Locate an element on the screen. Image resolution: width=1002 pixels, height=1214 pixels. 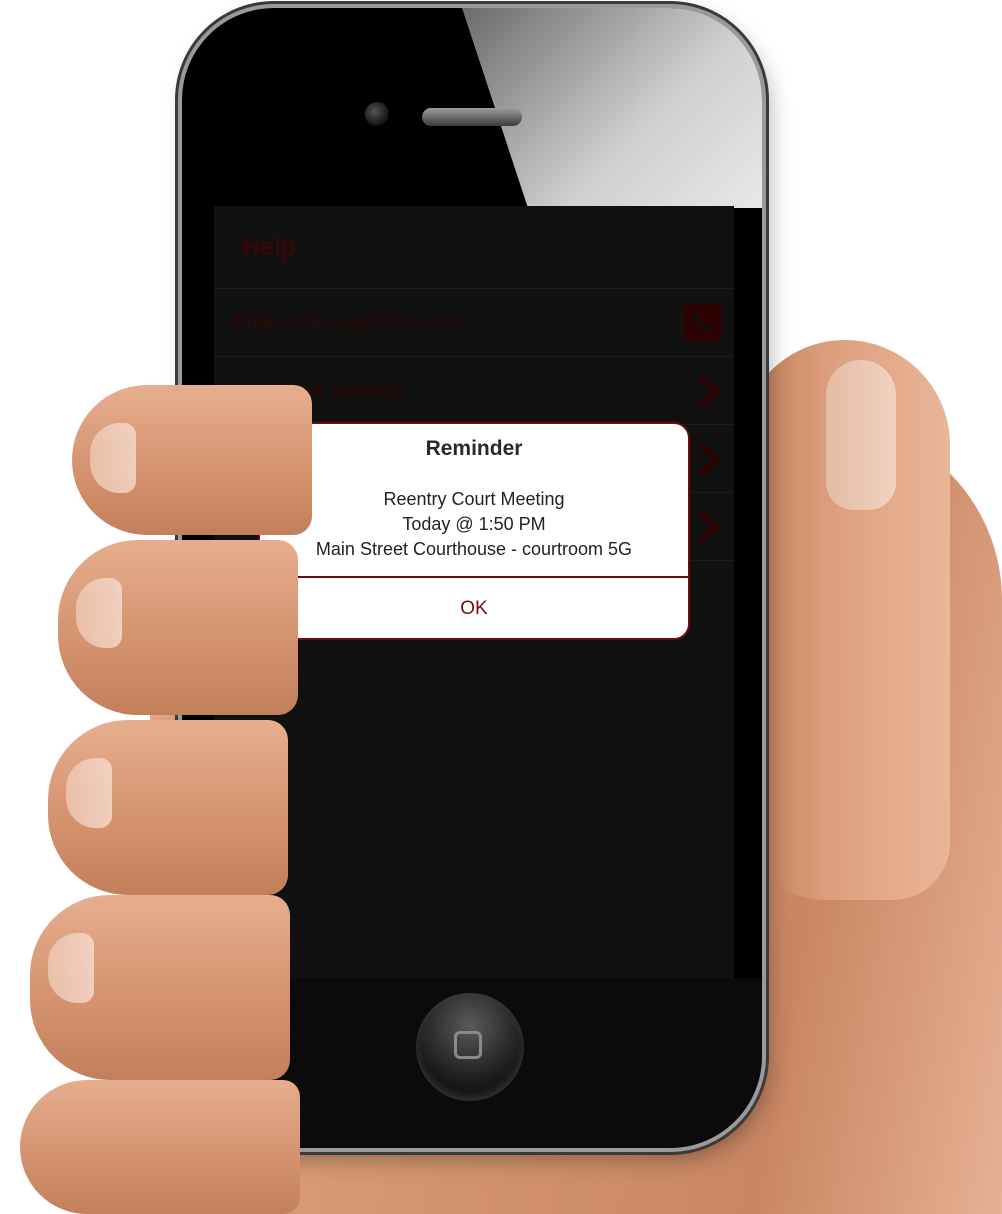
thumb-nail is located at coordinates (861, 435).